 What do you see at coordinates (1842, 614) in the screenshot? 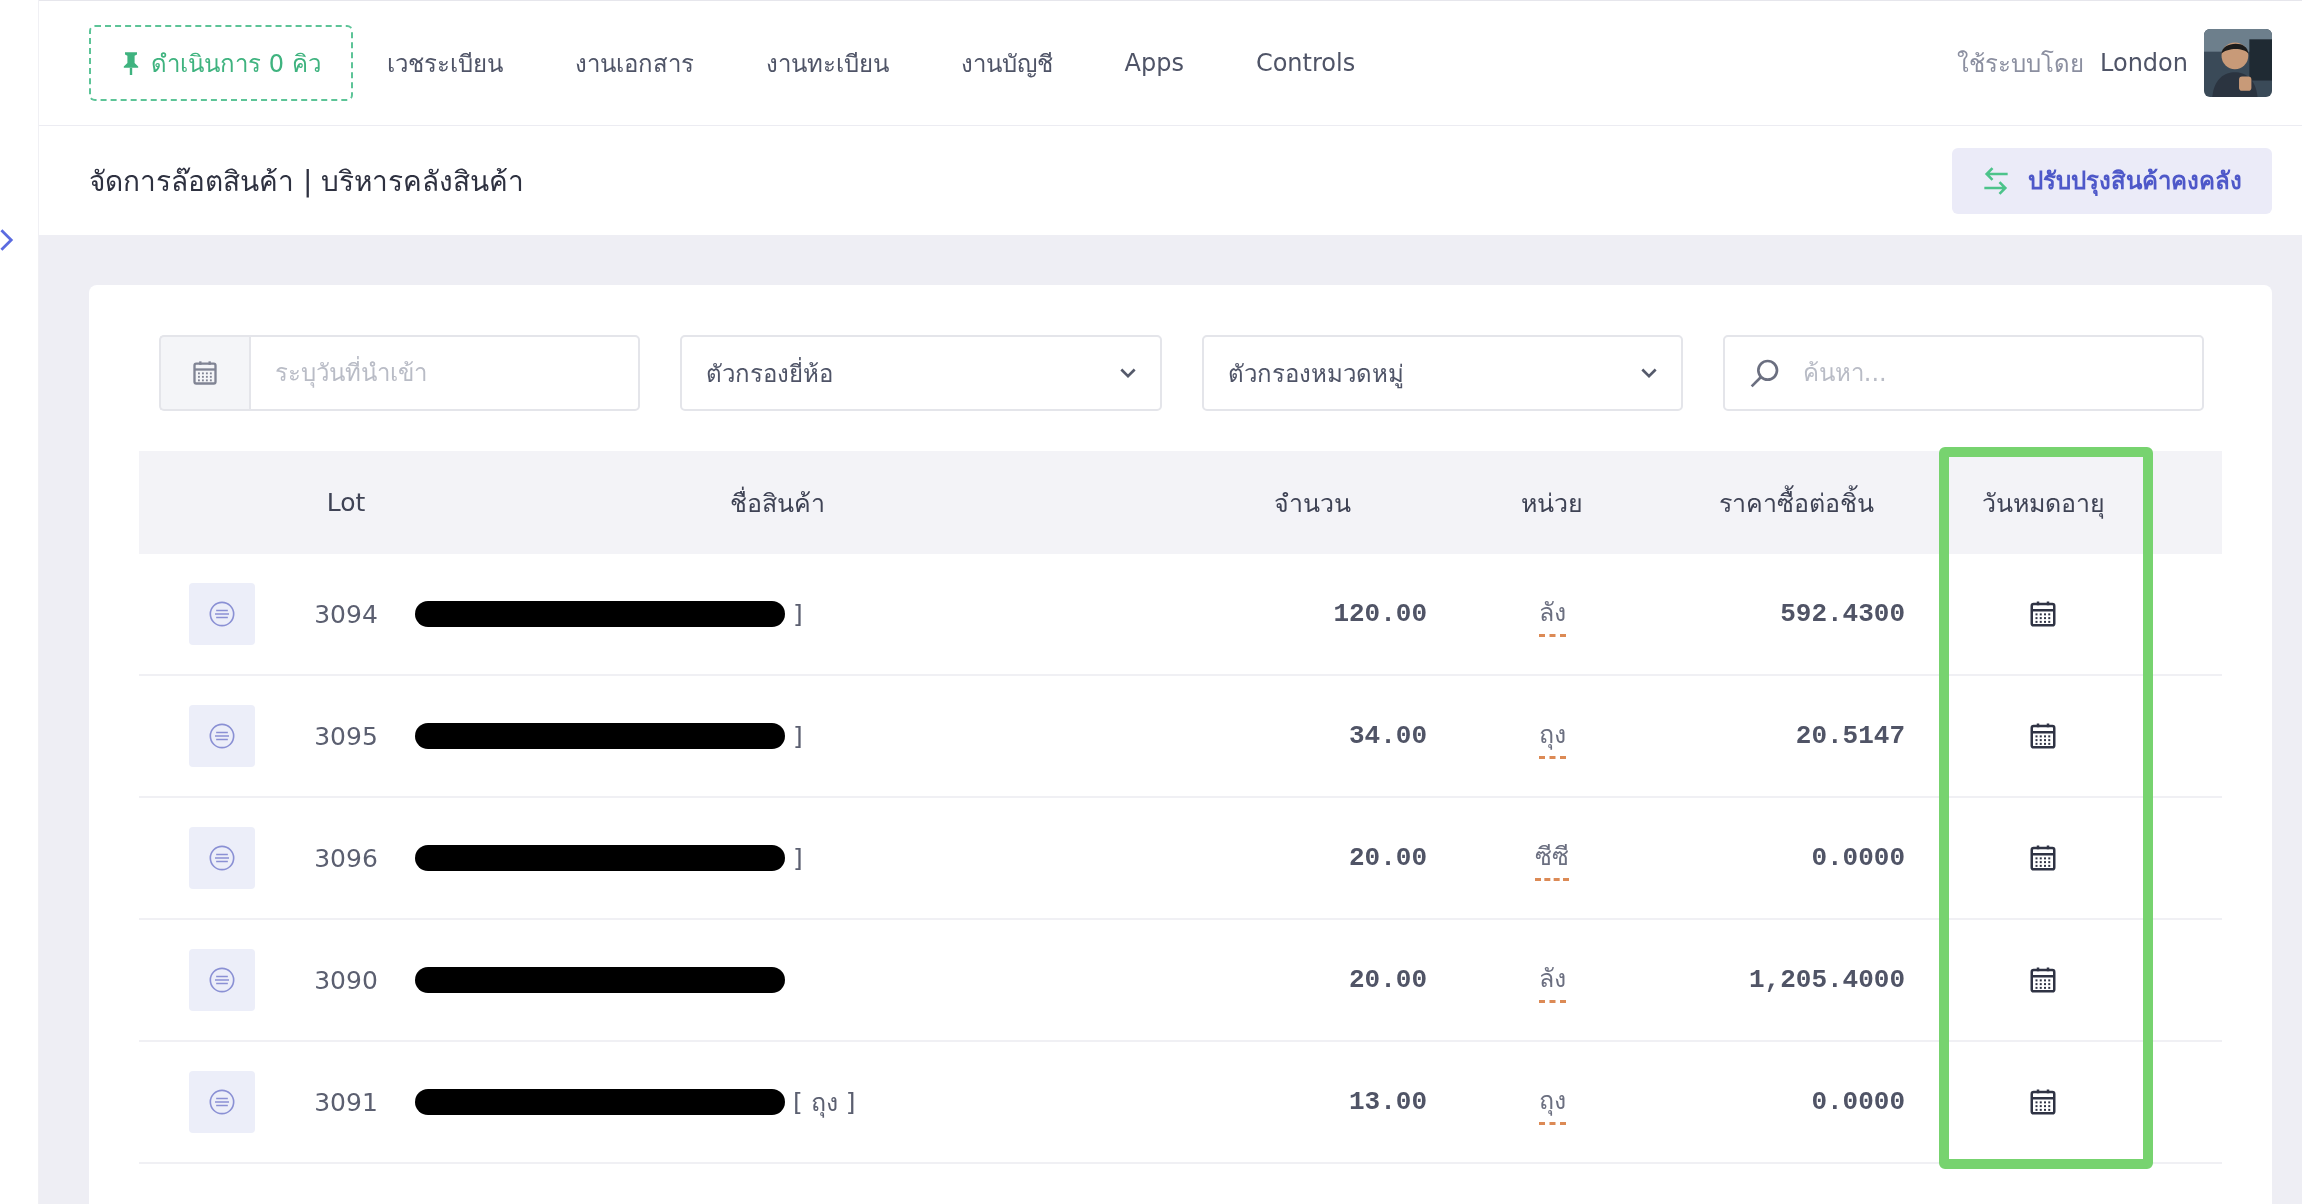
I see `table-cell: 592.4300` at bounding box center [1842, 614].